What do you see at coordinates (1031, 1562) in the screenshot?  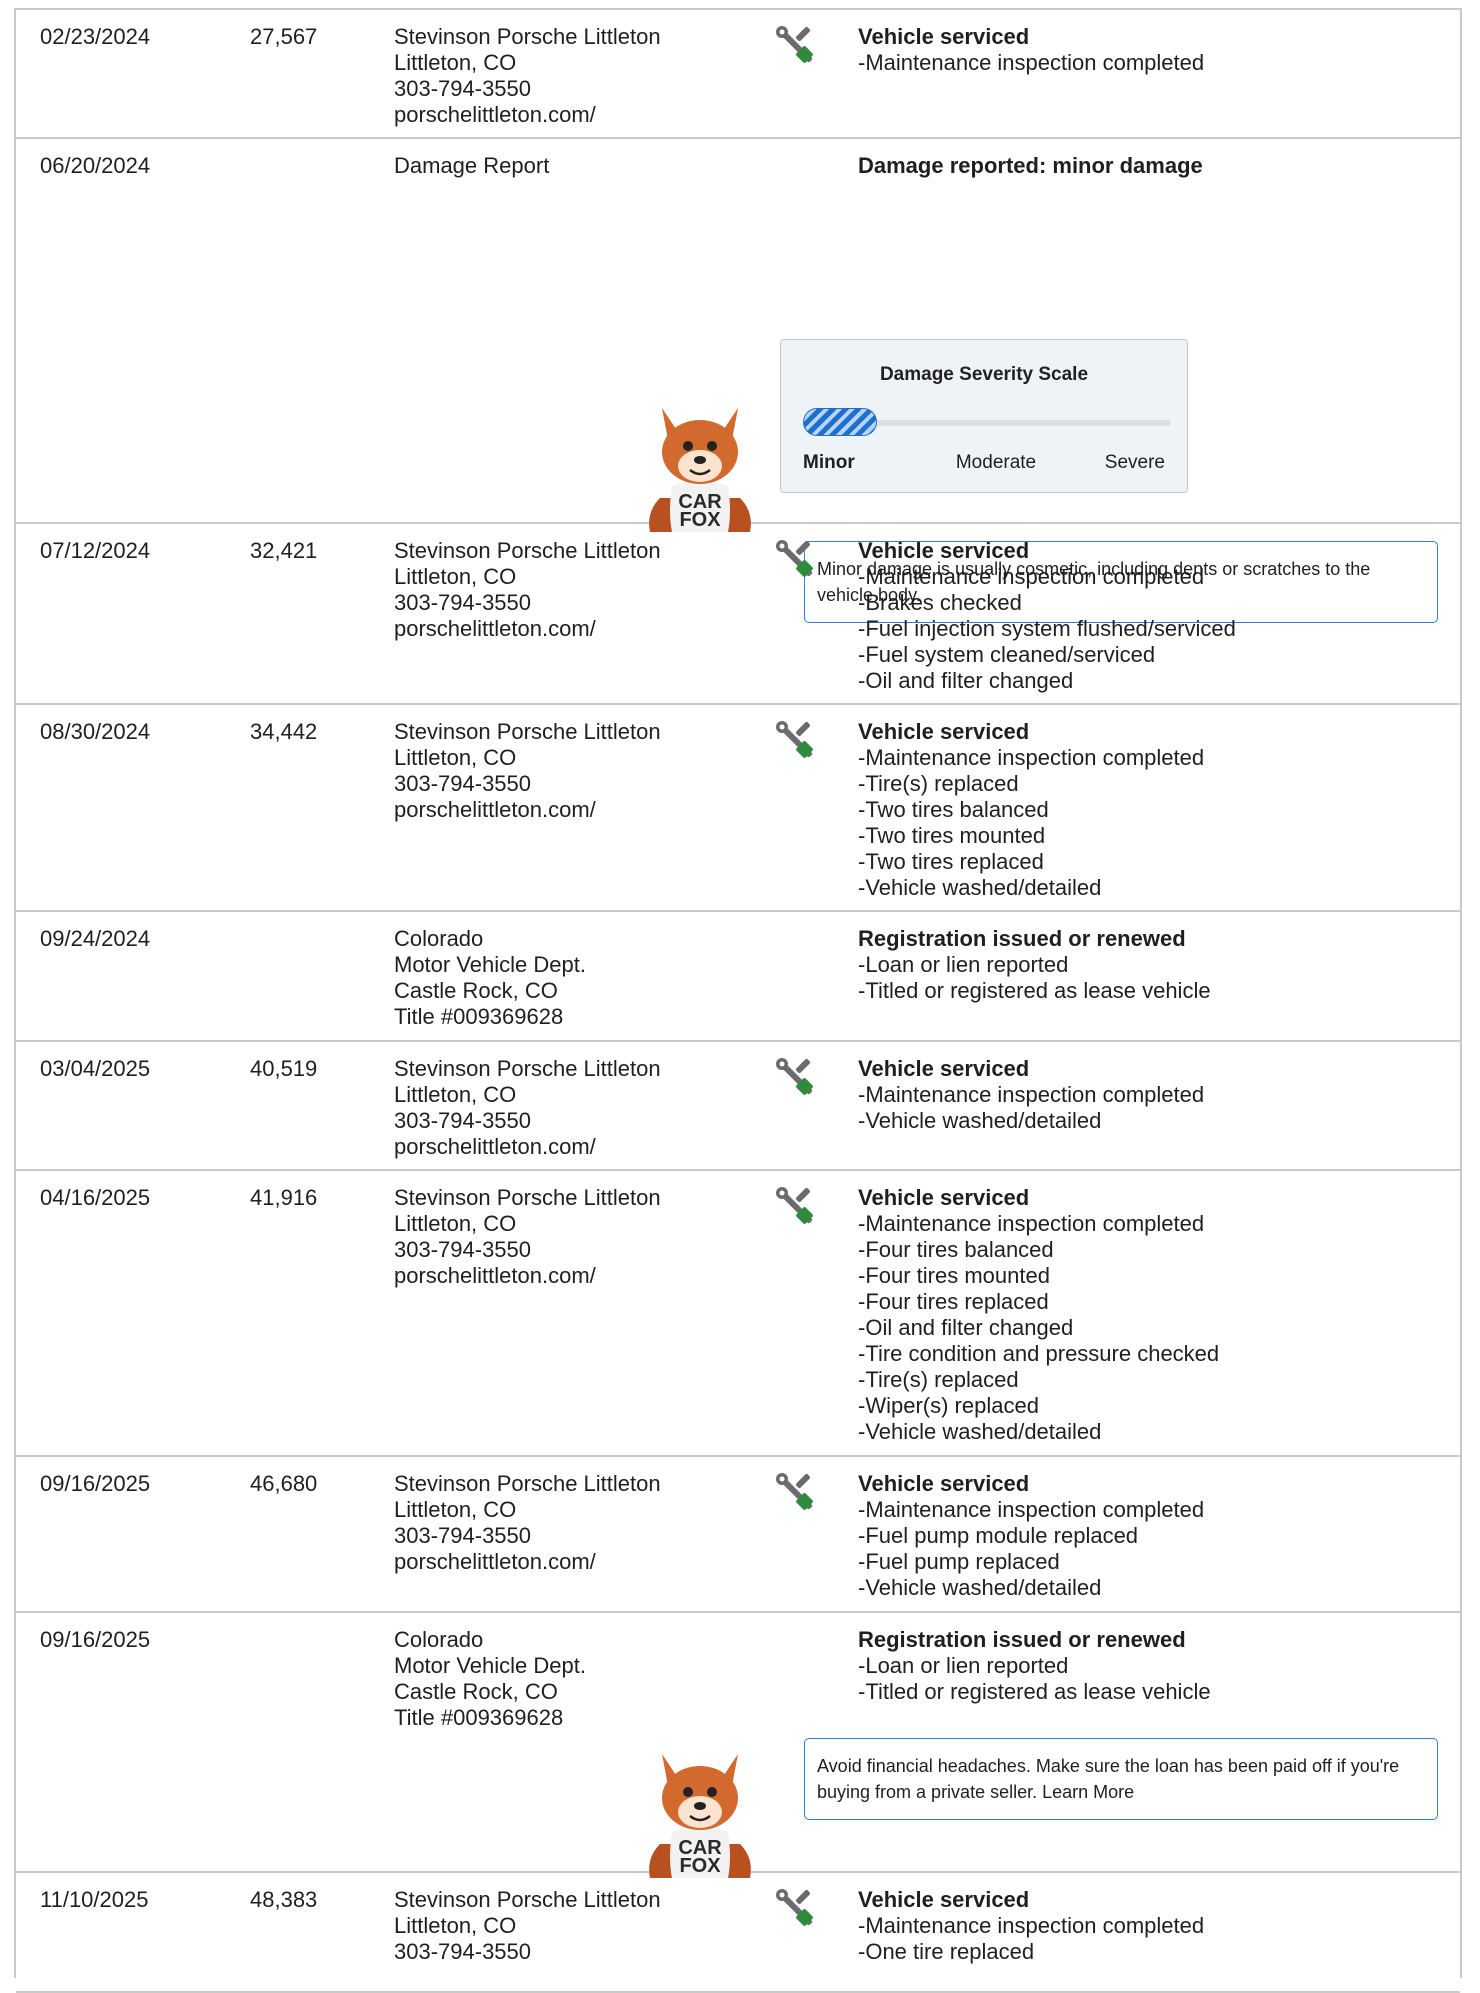 I see `record-detail-item: Fuel pump replaced` at bounding box center [1031, 1562].